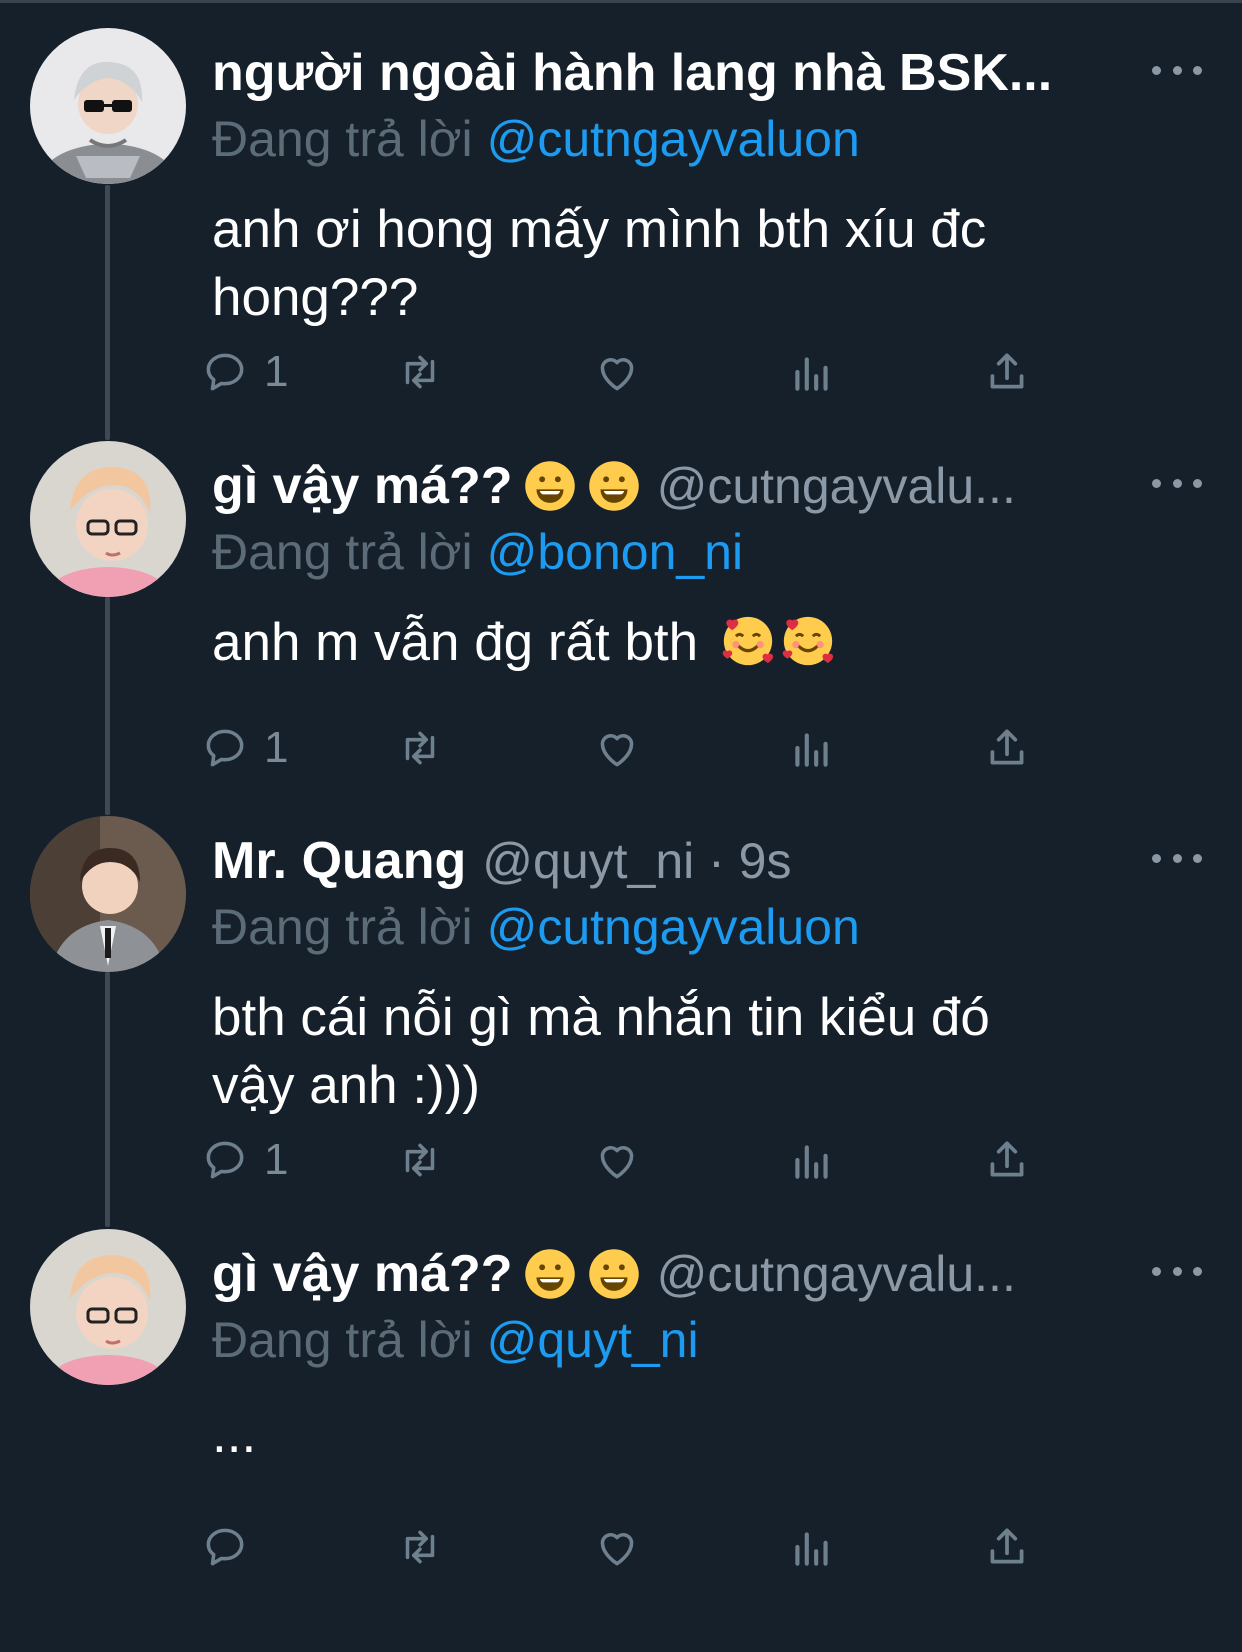  What do you see at coordinates (599, 229) in the screenshot?
I see `tweet-text-line: anh ơi hong mấy mình bth xíu đc` at bounding box center [599, 229].